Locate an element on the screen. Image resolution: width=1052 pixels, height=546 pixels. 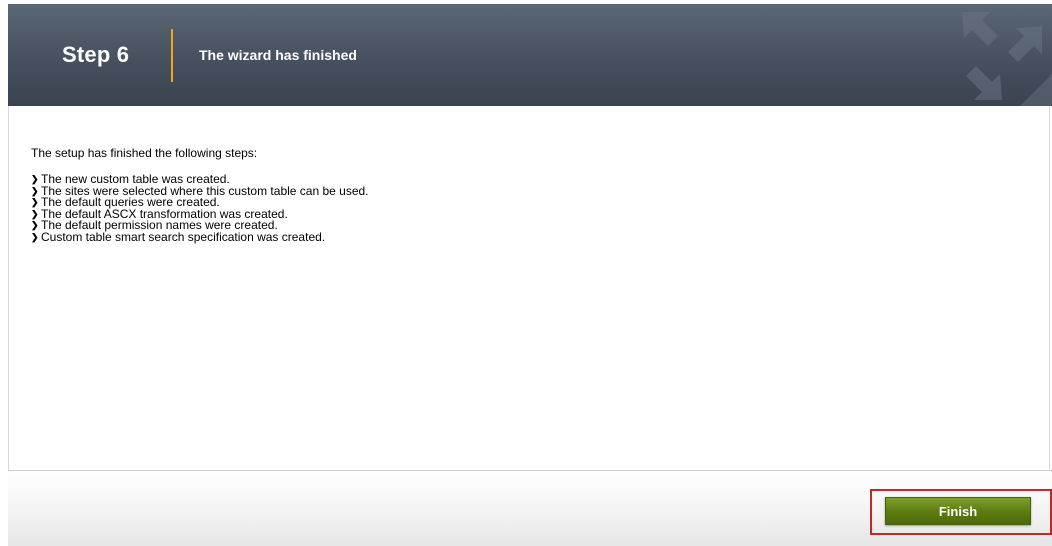
arrows-logo-icon is located at coordinates (1007, 59).